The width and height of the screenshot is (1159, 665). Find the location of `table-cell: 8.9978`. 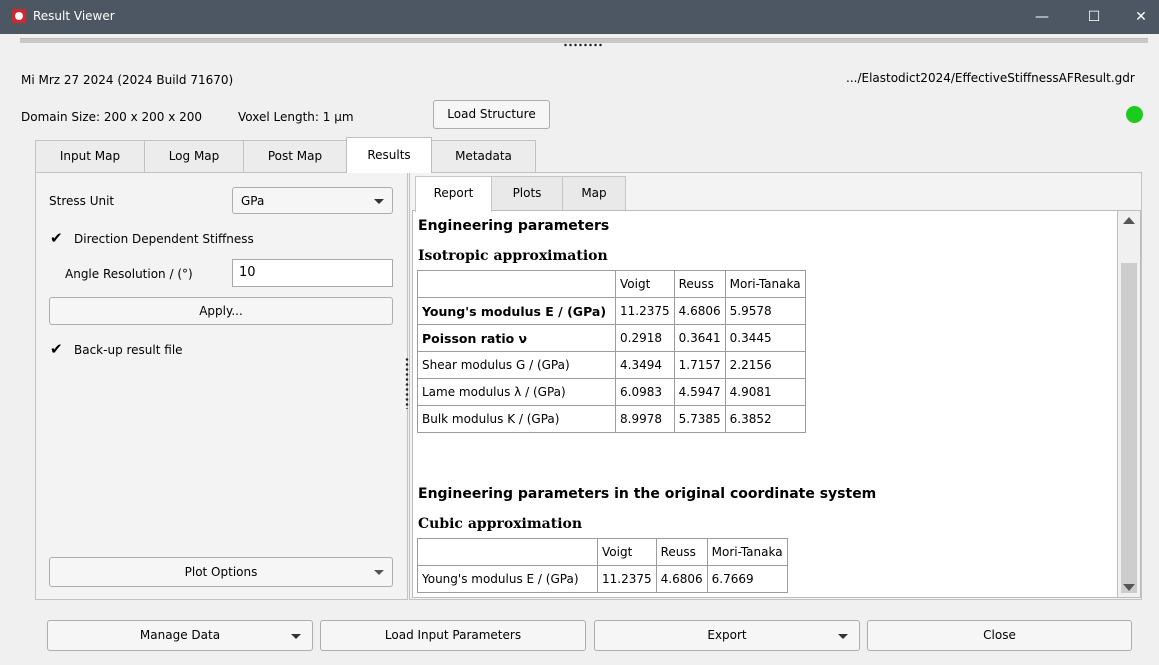

table-cell: 8.9978 is located at coordinates (645, 419).